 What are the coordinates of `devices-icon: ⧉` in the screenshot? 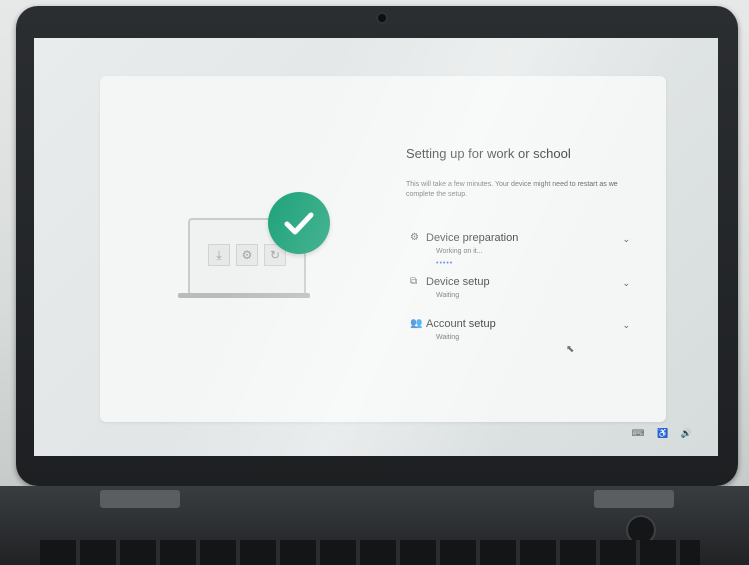 It's located at (414, 281).